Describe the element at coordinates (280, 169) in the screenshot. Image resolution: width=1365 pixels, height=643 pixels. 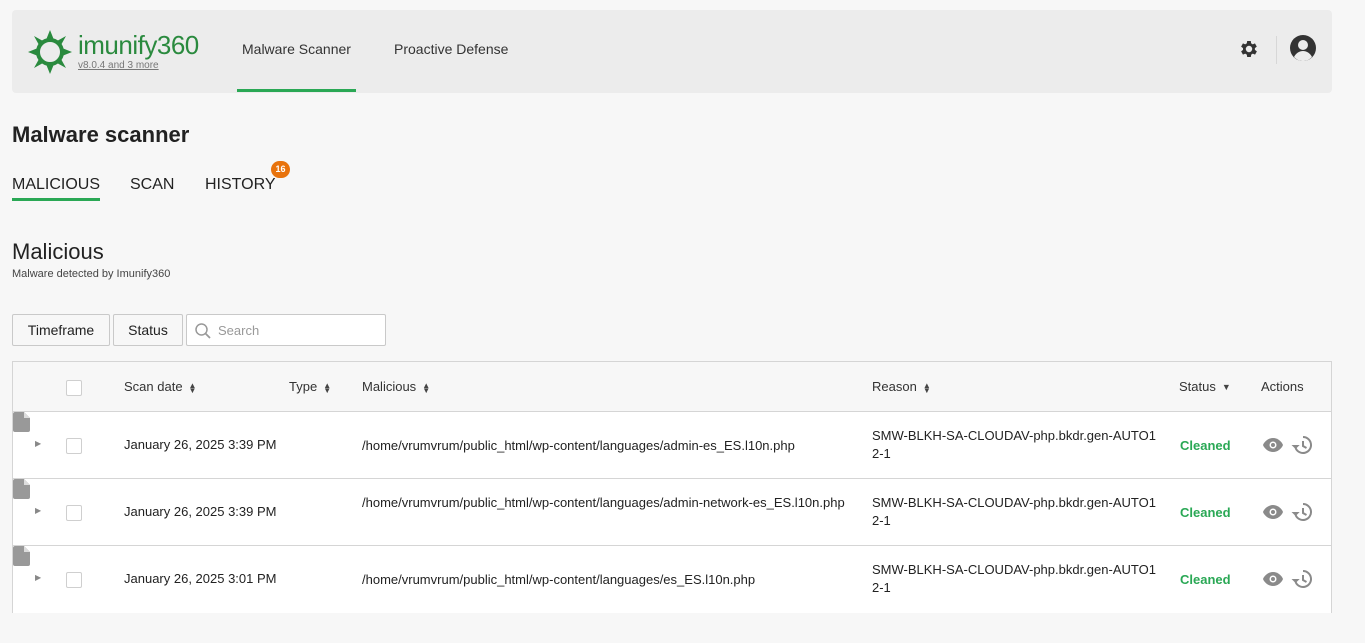
I see `history-count-badge: 16` at that location.